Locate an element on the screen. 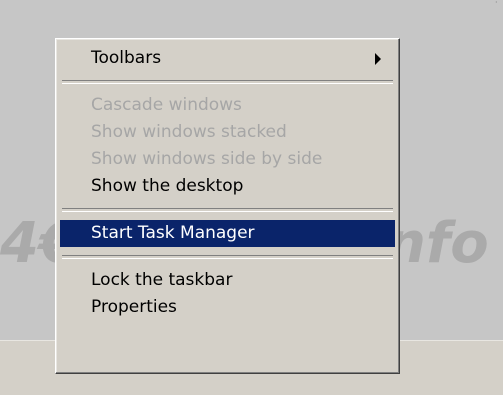  menu-item-show-desktop: Show the desktop is located at coordinates (227, 186).